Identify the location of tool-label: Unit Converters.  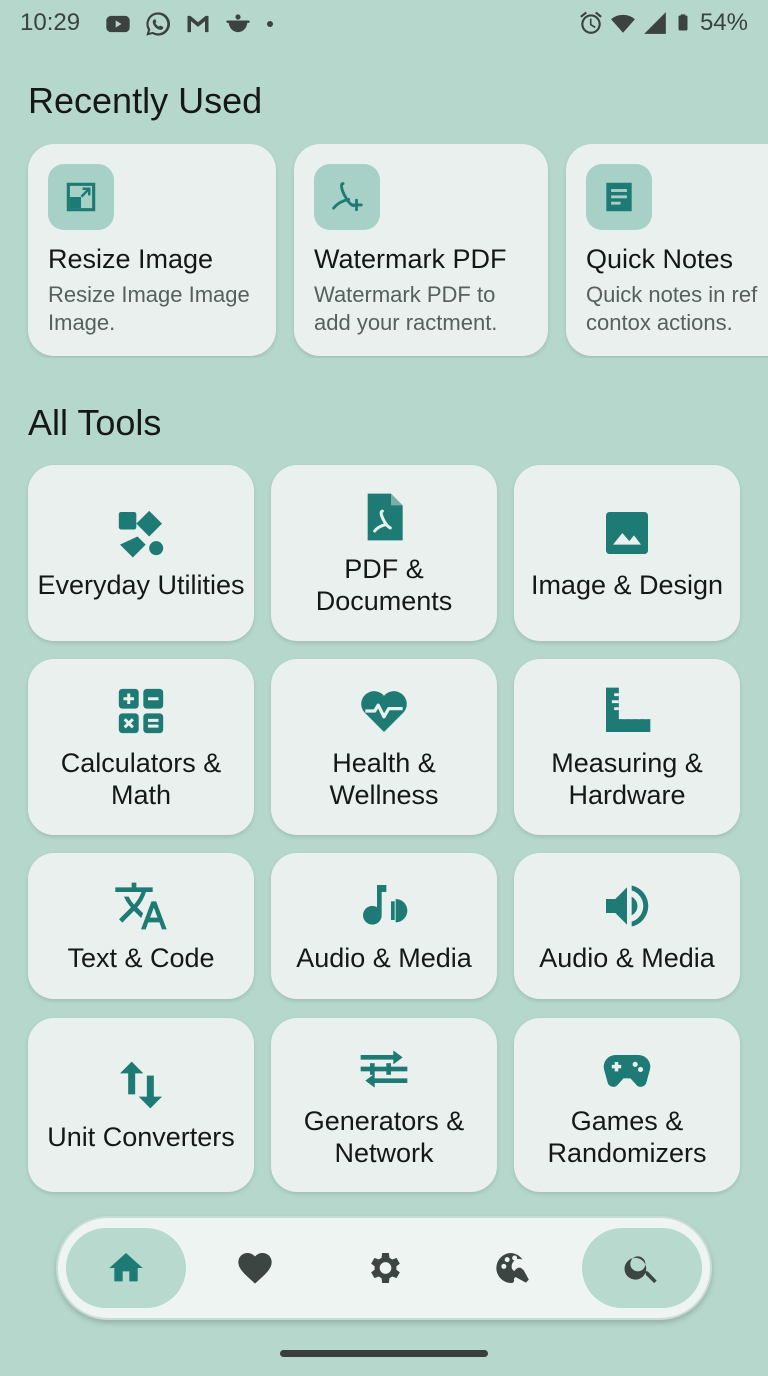
(141, 1137).